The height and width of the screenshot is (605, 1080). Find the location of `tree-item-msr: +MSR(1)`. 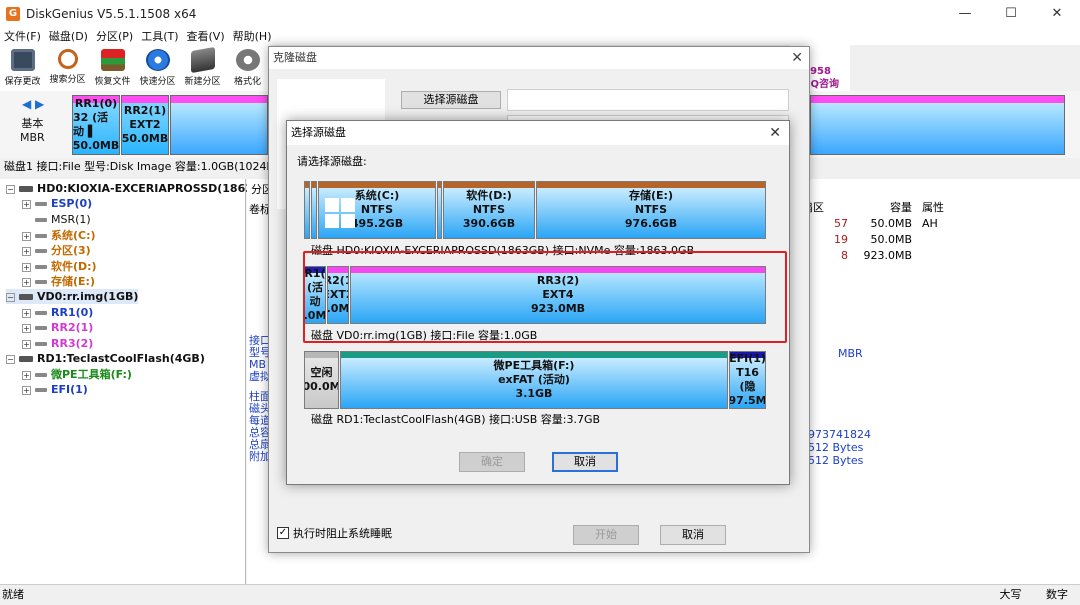

tree-item-msr: +MSR(1) is located at coordinates (56, 219).